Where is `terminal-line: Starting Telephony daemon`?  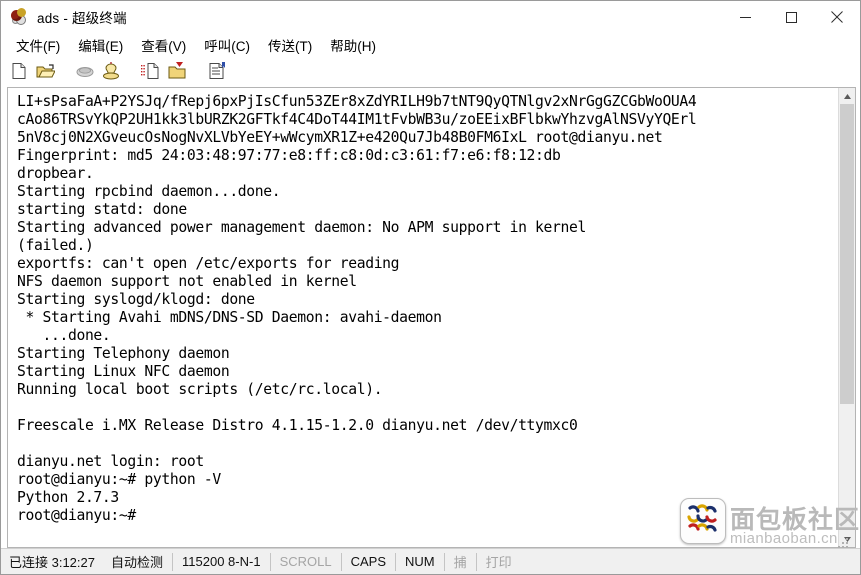
terminal-line: Starting Telephony daemon is located at coordinates (123, 353).